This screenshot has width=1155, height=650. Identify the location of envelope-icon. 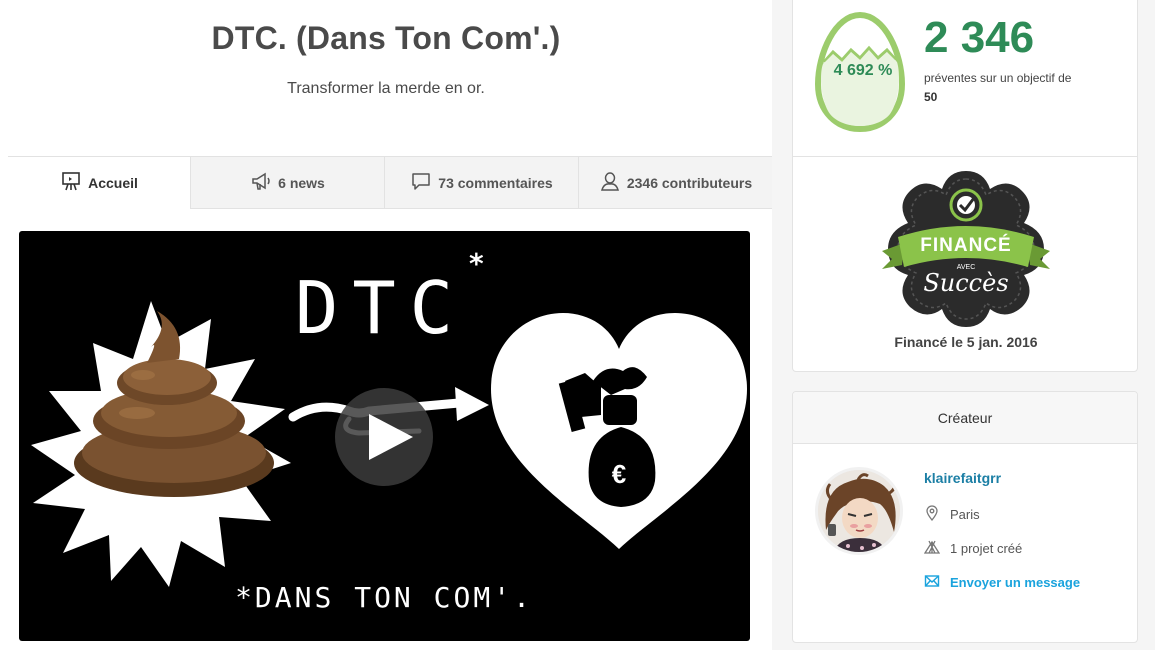
(932, 582).